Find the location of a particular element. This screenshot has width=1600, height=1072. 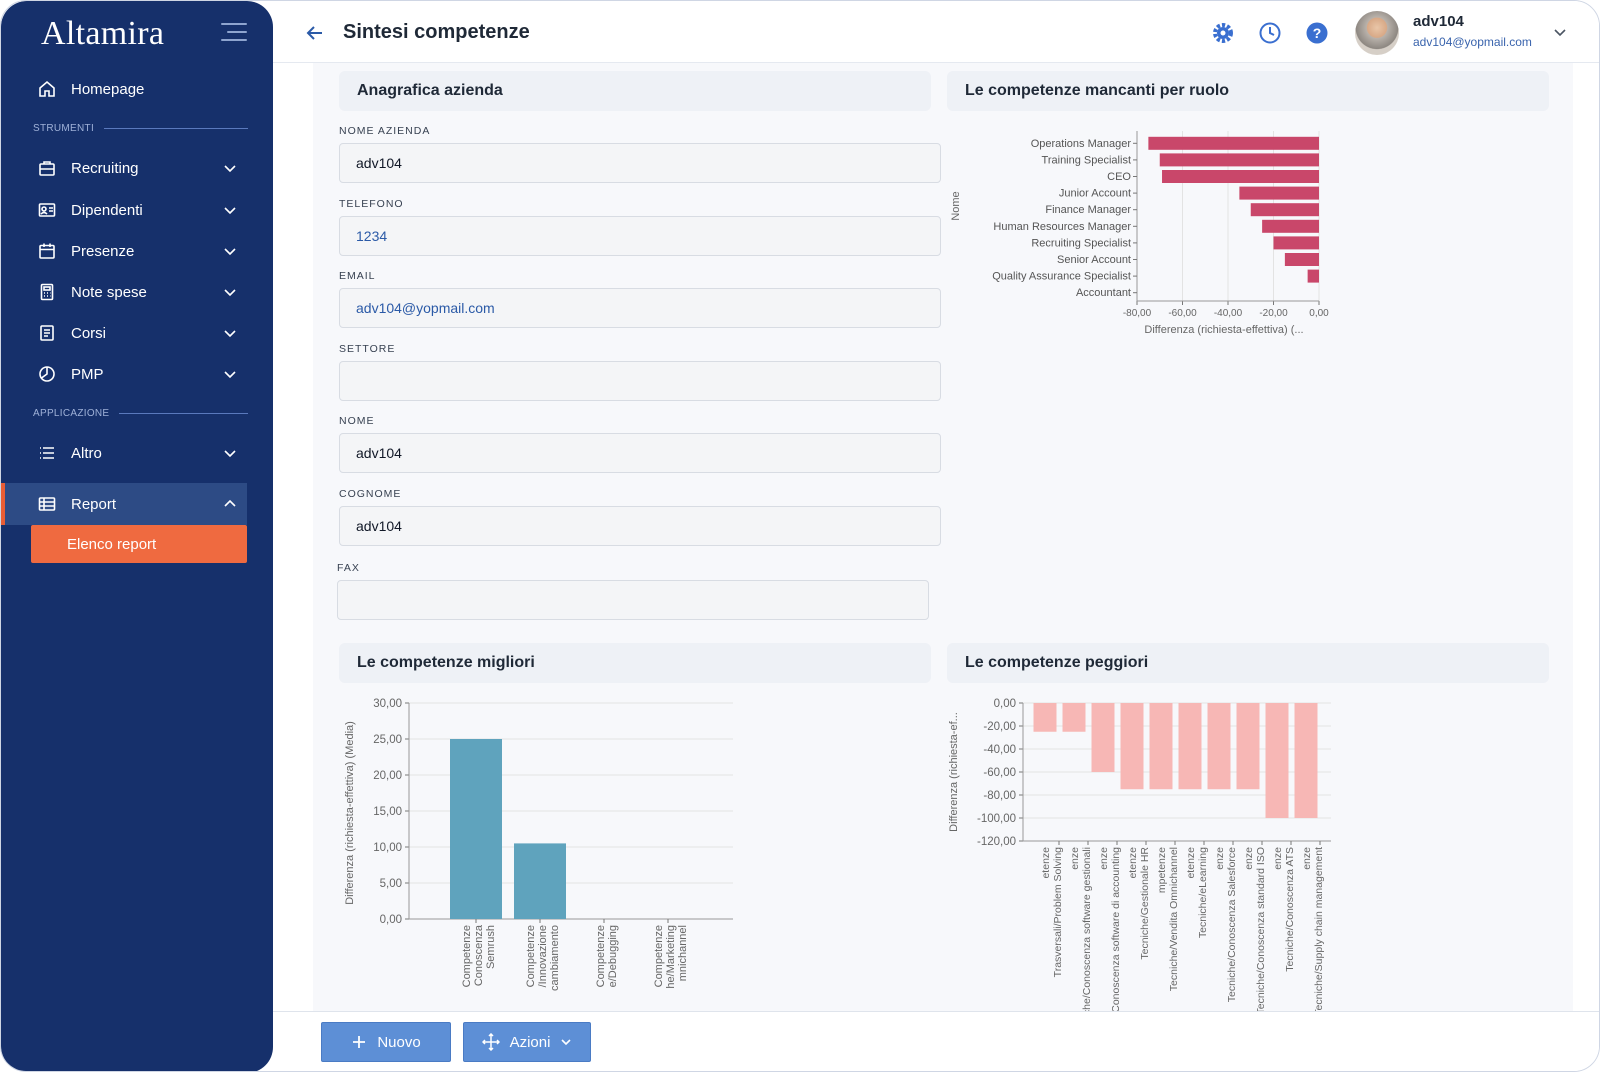

y-tick-label: Operations Manager is located at coordinates (1081, 144).